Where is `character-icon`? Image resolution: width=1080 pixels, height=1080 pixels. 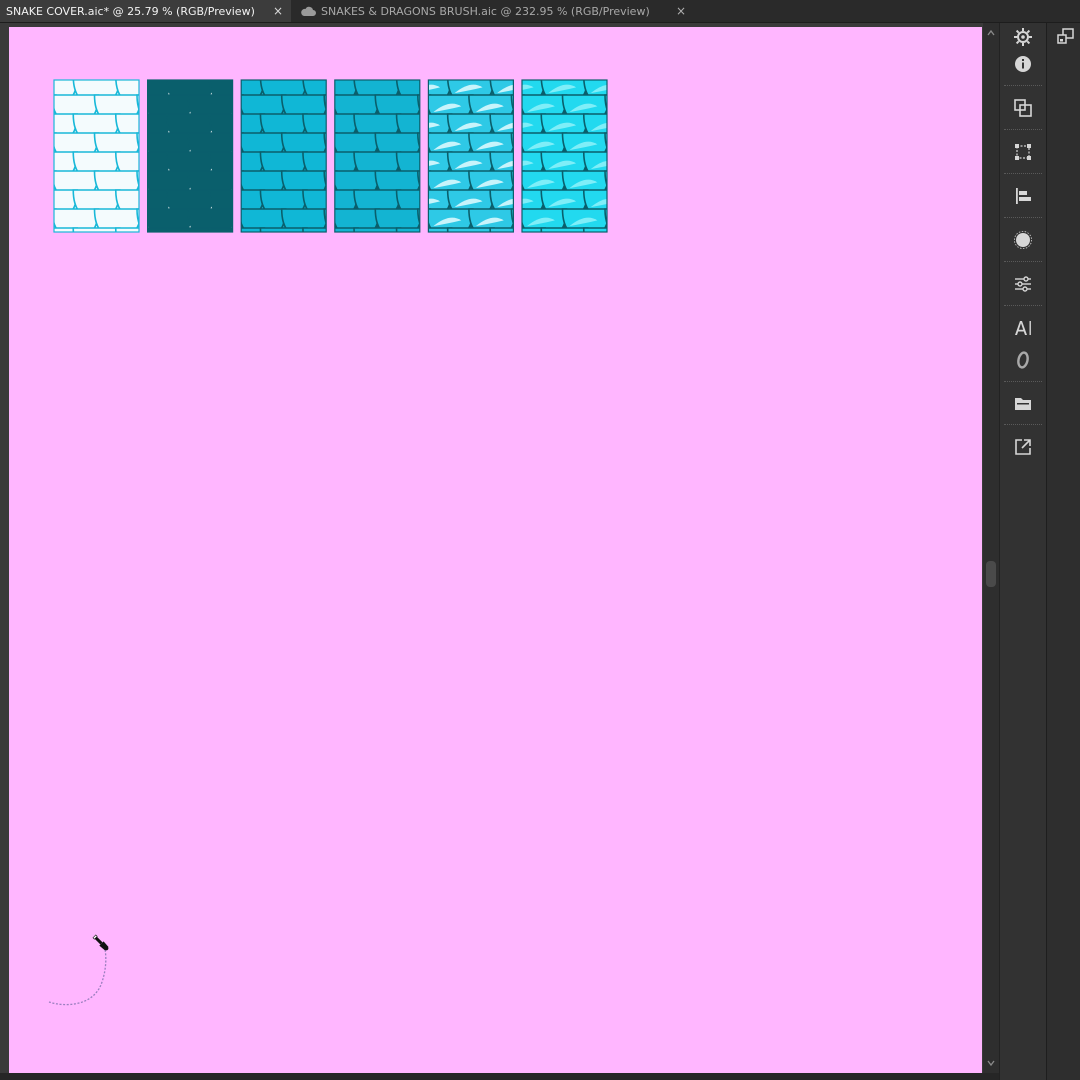 character-icon is located at coordinates (1023, 328).